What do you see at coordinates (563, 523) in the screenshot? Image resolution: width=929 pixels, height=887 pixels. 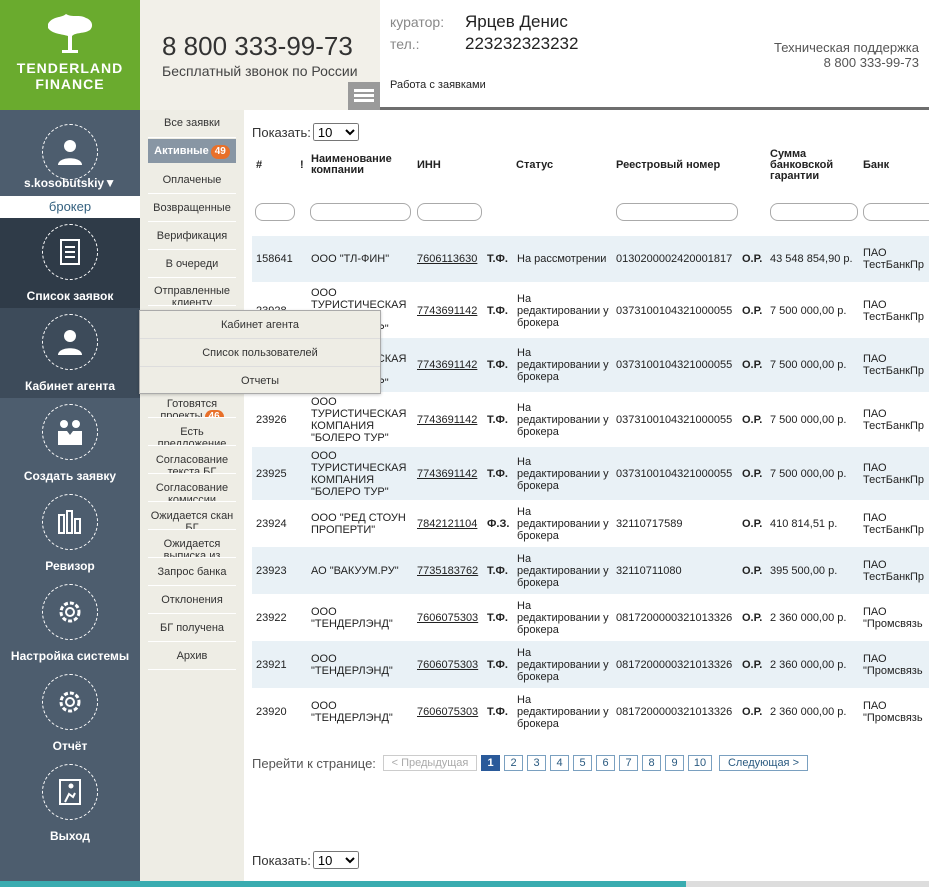 I see `cell-status: На редактировании у брокера` at bounding box center [563, 523].